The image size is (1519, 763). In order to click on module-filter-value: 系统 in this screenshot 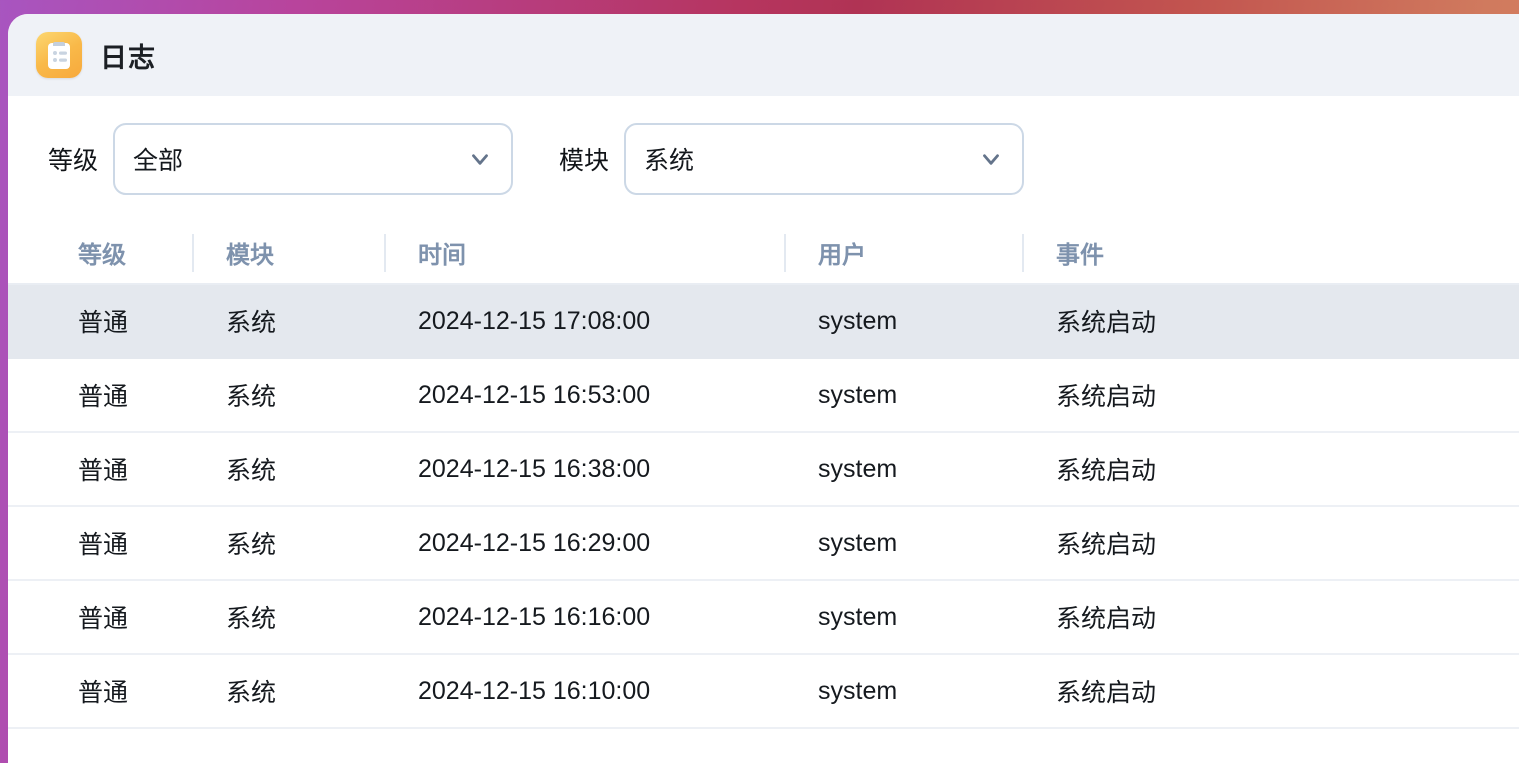, I will do `click(669, 161)`.